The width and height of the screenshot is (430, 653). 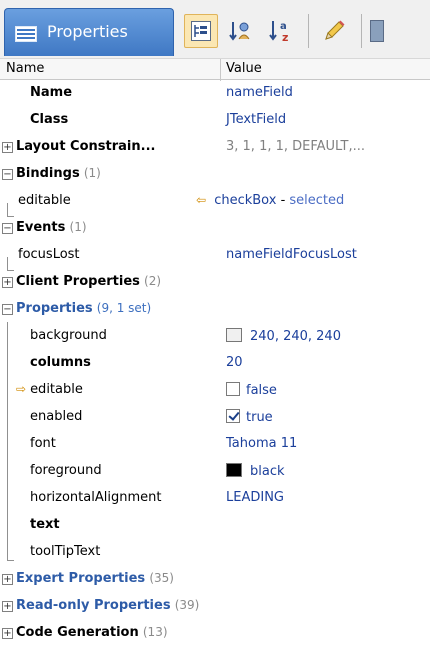 I want to click on property-row: font Tahoma 11, so click(x=215, y=444).